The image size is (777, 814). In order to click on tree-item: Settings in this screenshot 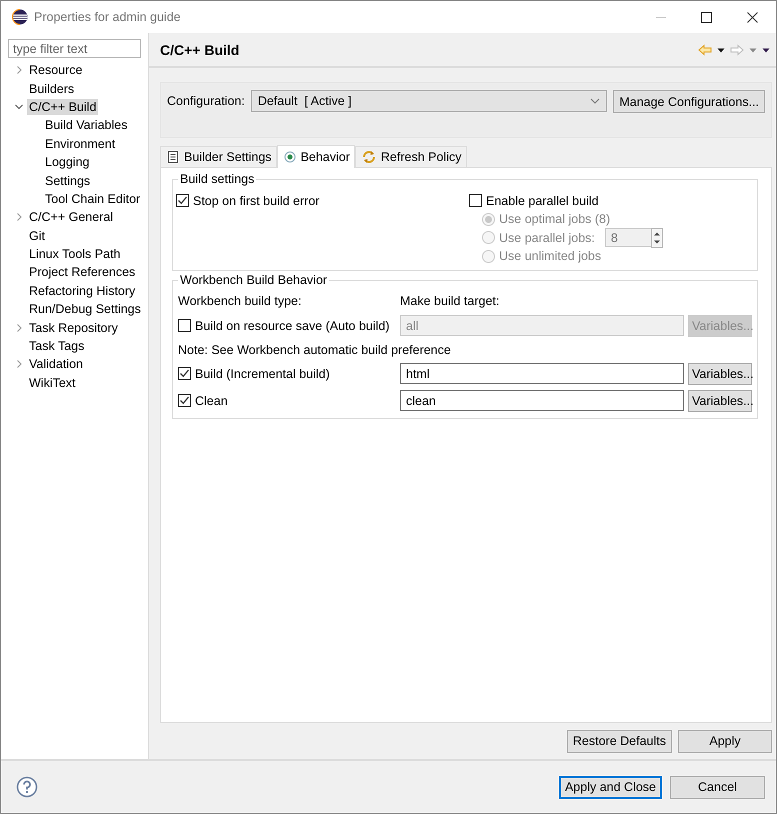, I will do `click(67, 180)`.